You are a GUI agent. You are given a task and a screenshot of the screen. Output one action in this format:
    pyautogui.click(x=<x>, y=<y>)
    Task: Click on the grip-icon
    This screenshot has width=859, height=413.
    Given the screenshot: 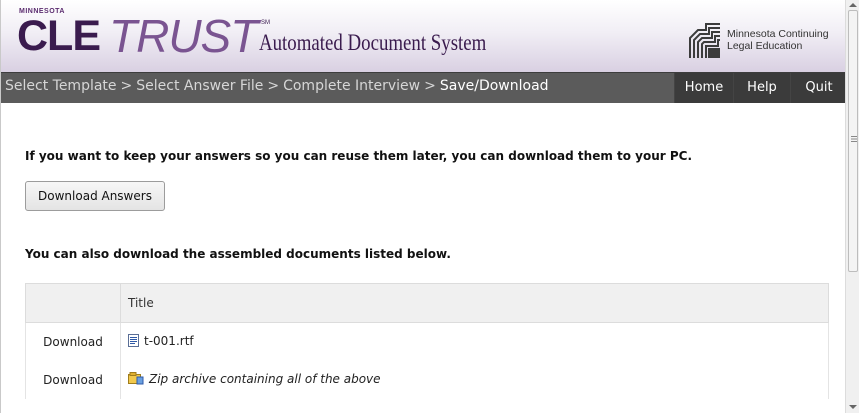 What is the action you would take?
    pyautogui.click(x=854, y=139)
    